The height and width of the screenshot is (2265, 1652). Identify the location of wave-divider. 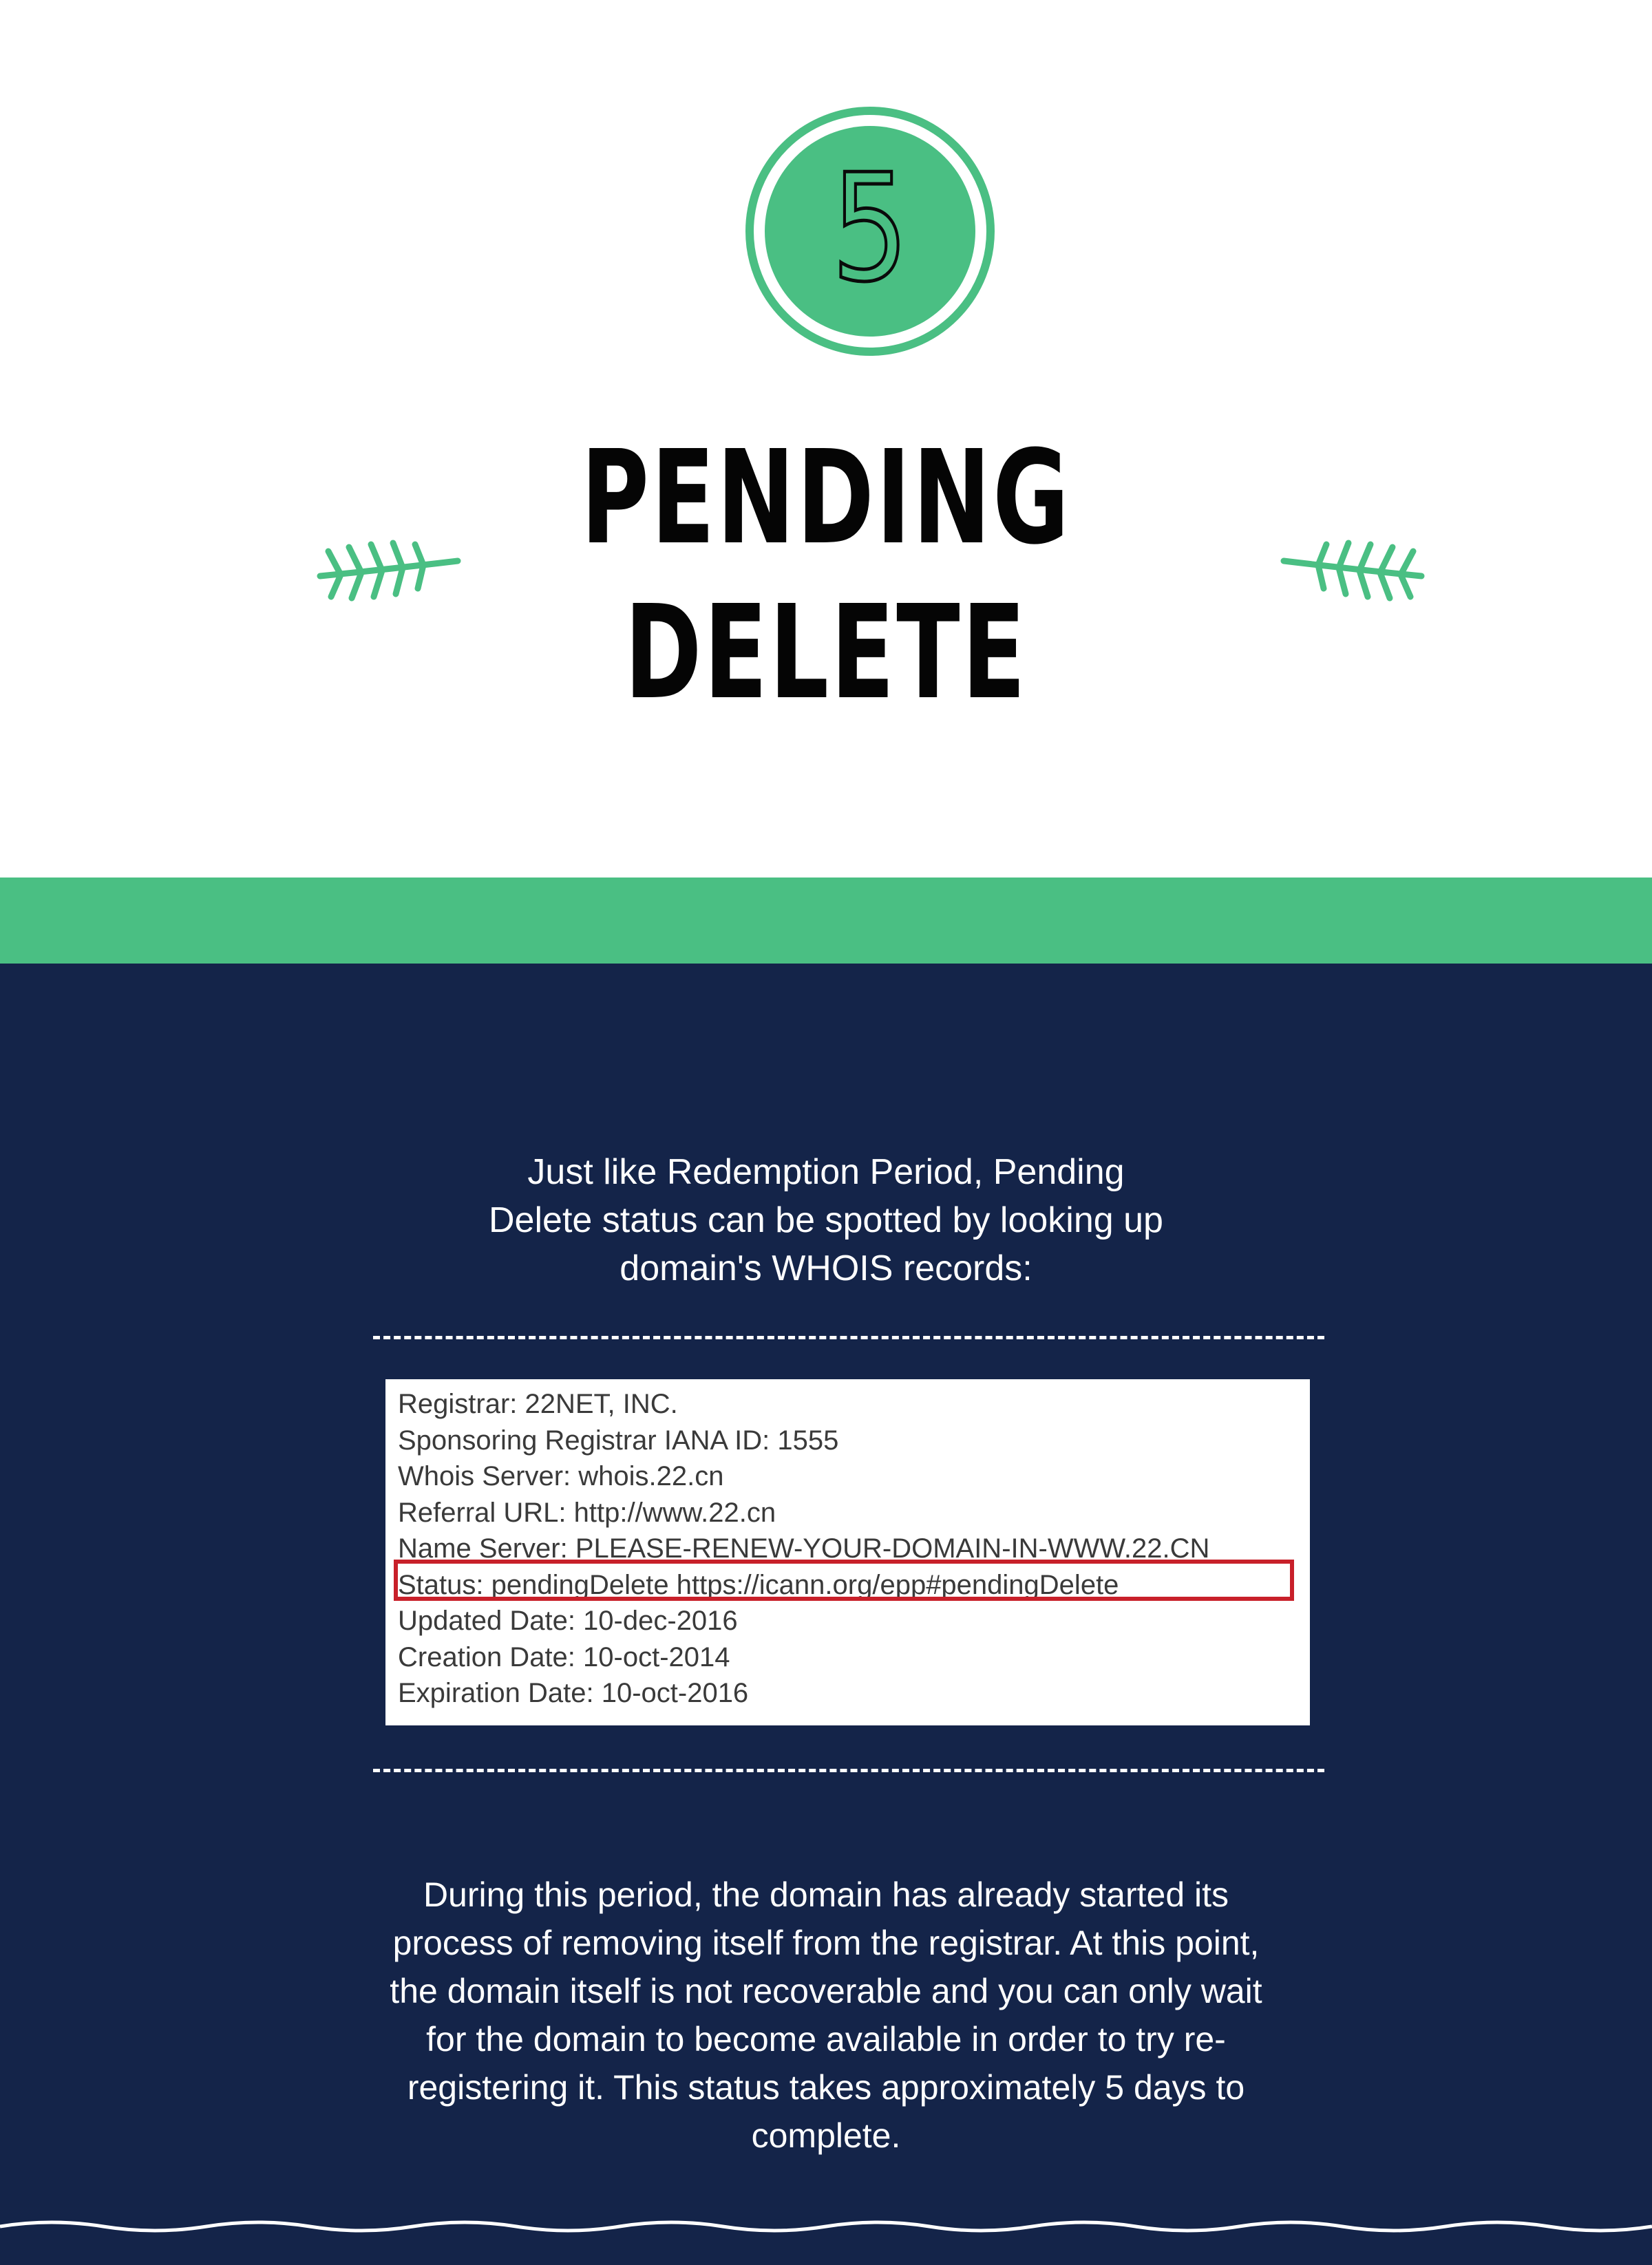
(826, 2226).